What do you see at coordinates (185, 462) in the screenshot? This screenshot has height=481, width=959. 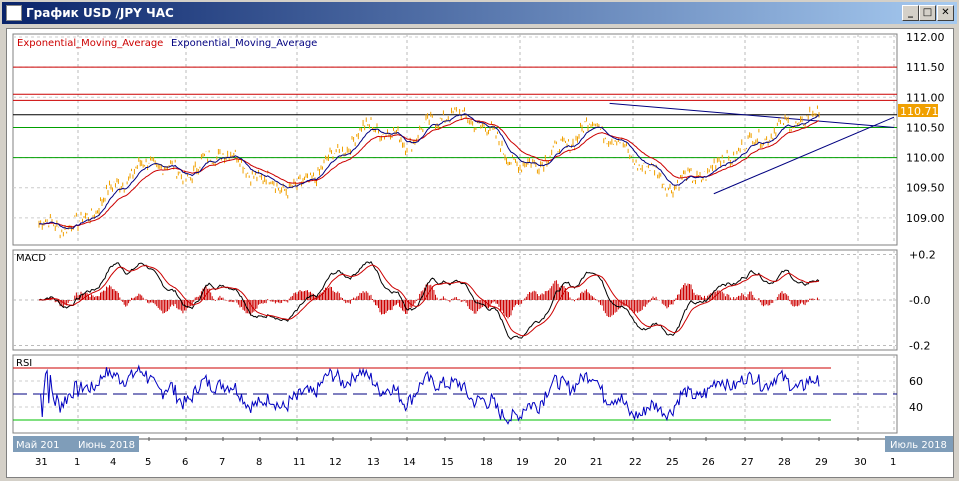 I see `date-label: 6` at bounding box center [185, 462].